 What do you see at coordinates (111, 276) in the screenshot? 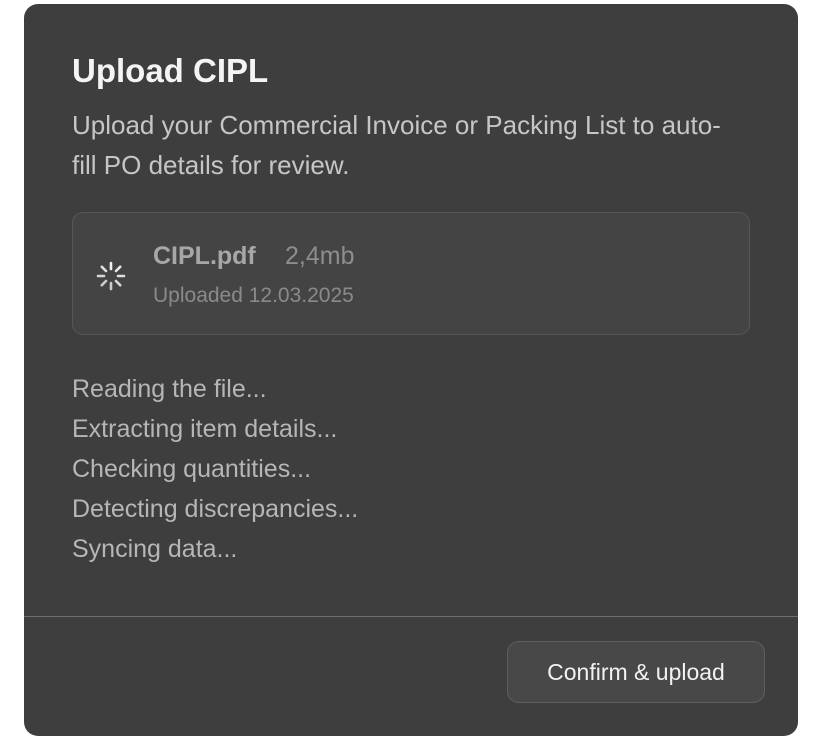
I see `loading-spinner-icon` at bounding box center [111, 276].